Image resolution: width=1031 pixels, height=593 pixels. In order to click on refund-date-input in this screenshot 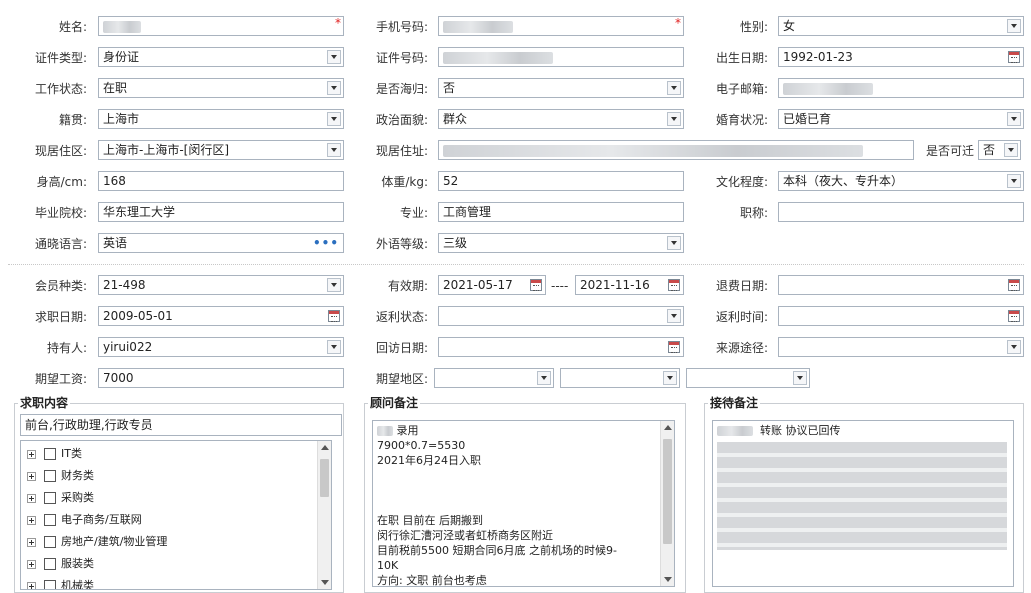, I will do `click(901, 285)`.